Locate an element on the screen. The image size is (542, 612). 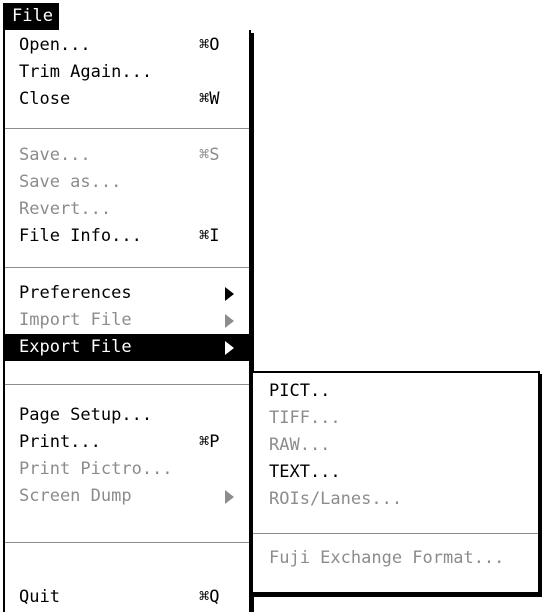
menu-item-label: Preferences is located at coordinates (75, 293).